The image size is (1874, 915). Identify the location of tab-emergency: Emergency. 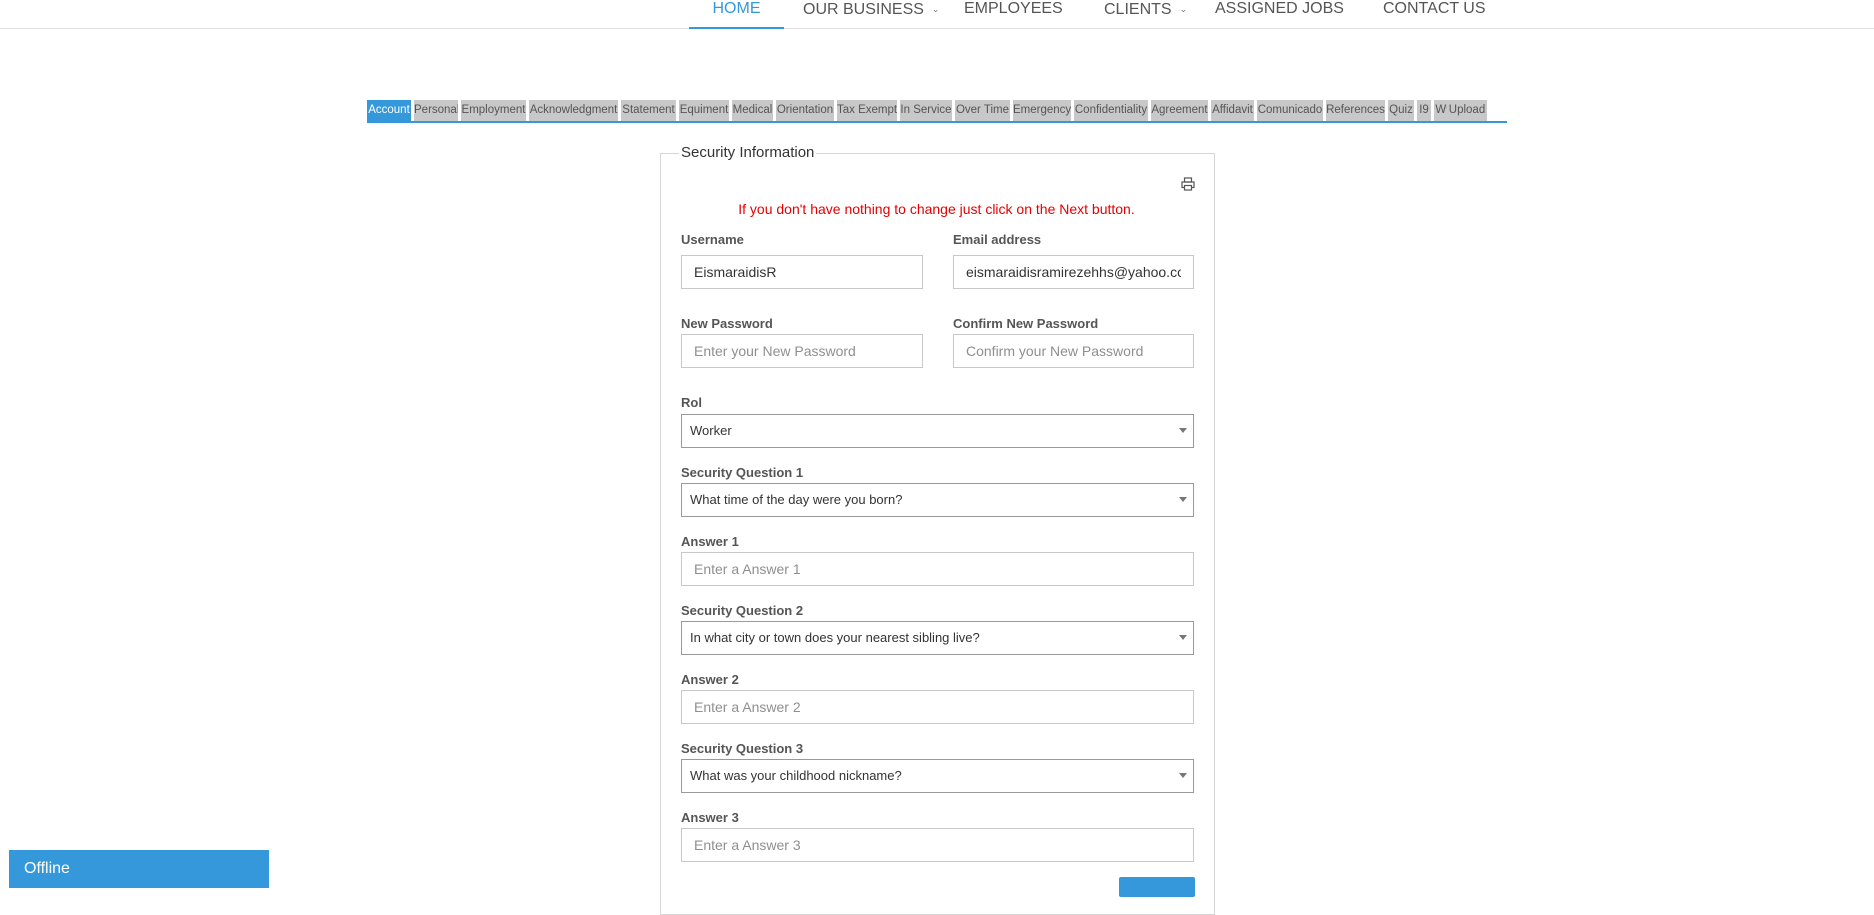
(1042, 110).